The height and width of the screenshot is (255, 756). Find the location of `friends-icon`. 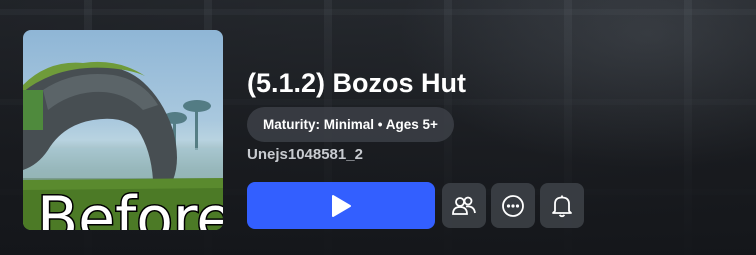

friends-icon is located at coordinates (464, 205).